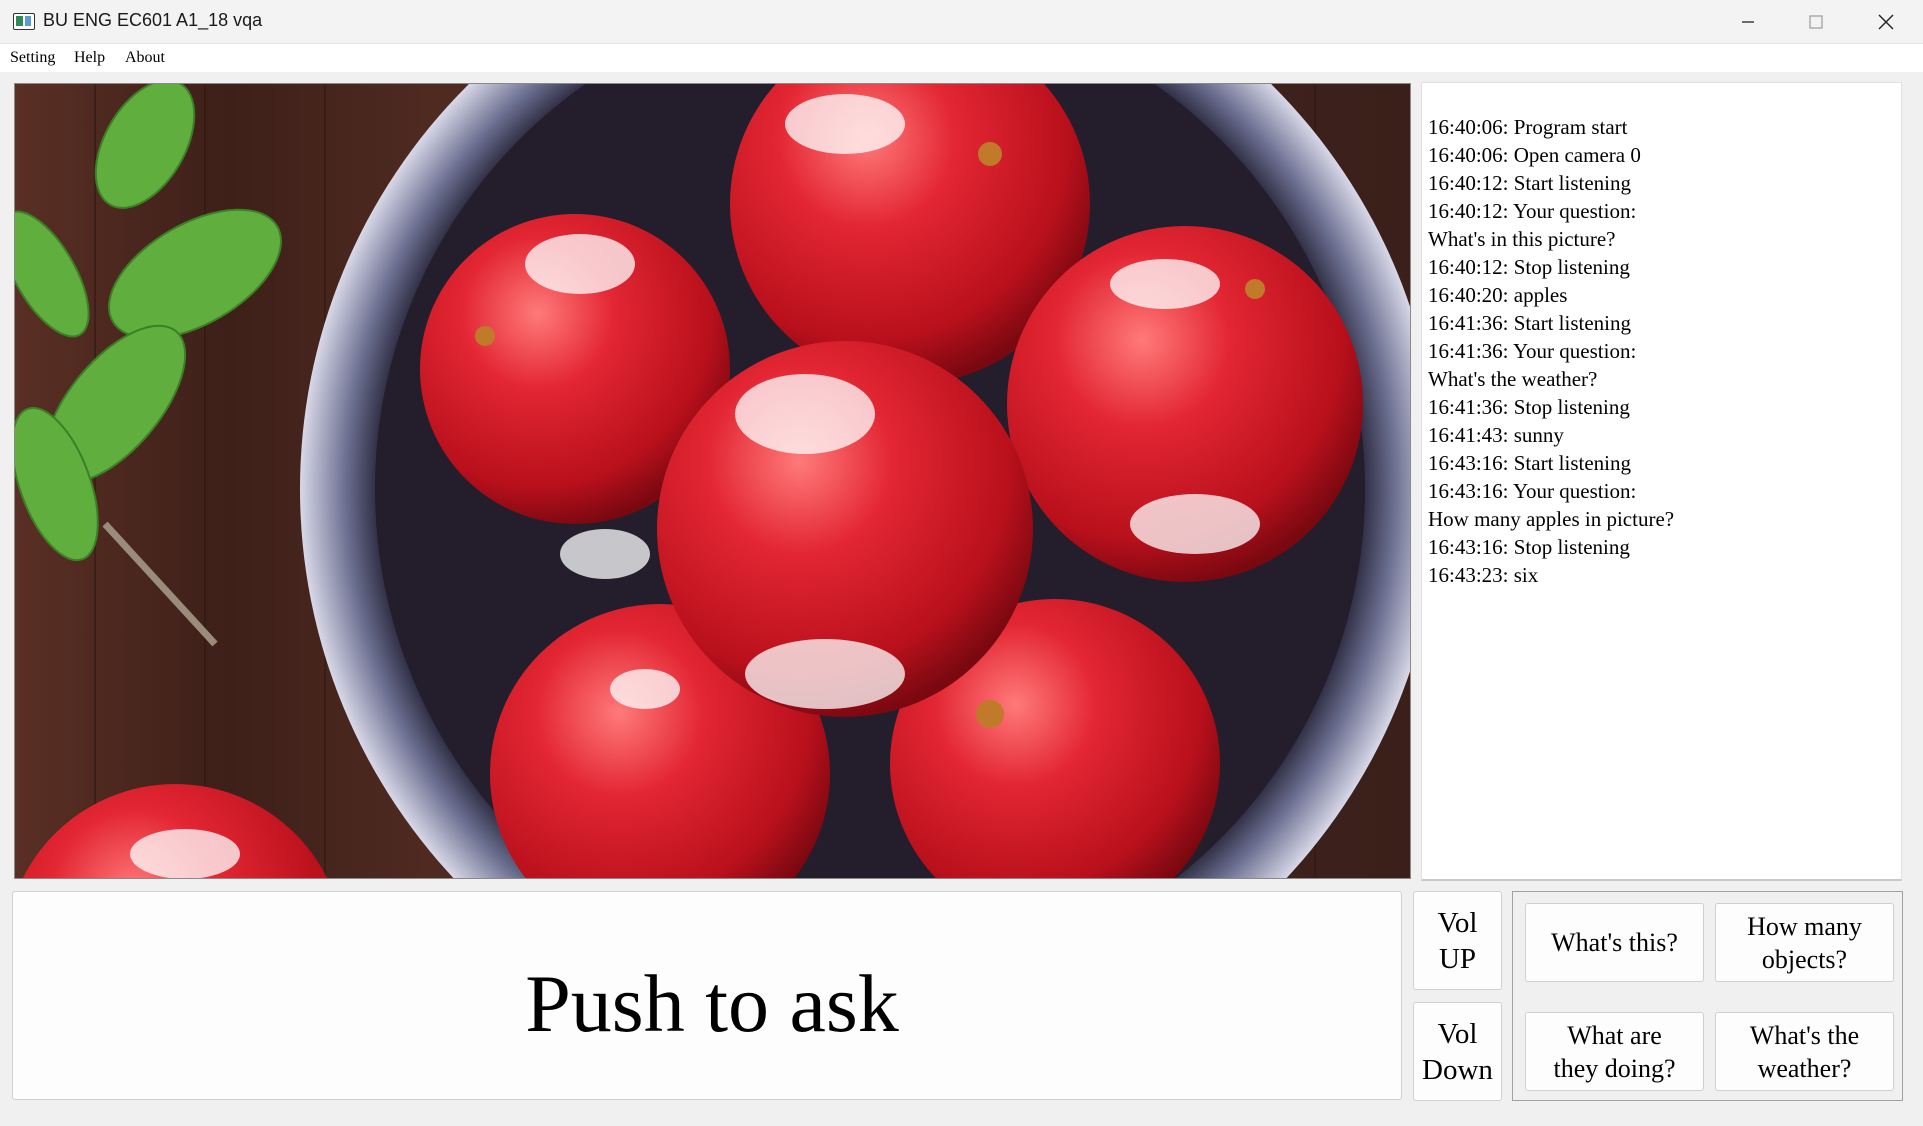  What do you see at coordinates (1532, 491) in the screenshot?
I see `log-line: 16:43:16: Your question:` at bounding box center [1532, 491].